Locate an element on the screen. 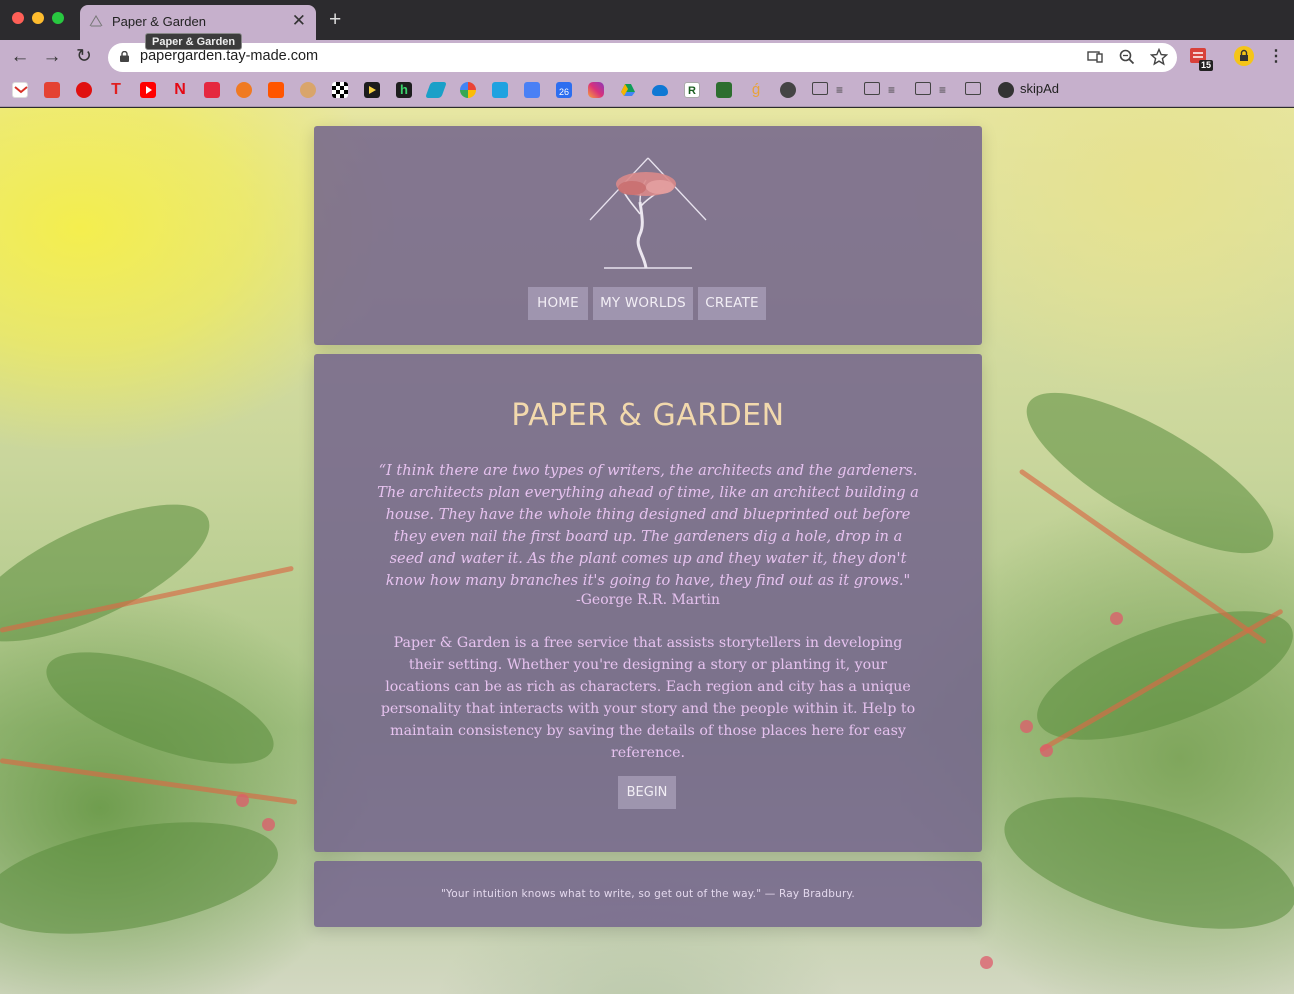  extension-lock-icon is located at coordinates (1244, 56).